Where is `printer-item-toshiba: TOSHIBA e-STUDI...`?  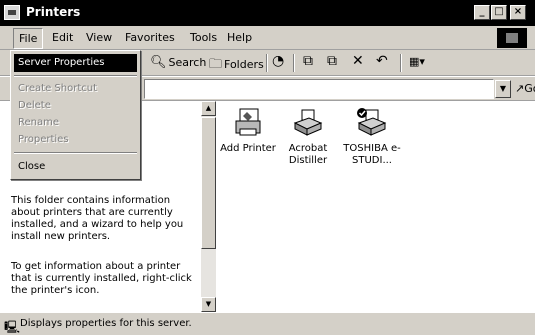
printer-item-toshiba: TOSHIBA e-STUDI... is located at coordinates (372, 137).